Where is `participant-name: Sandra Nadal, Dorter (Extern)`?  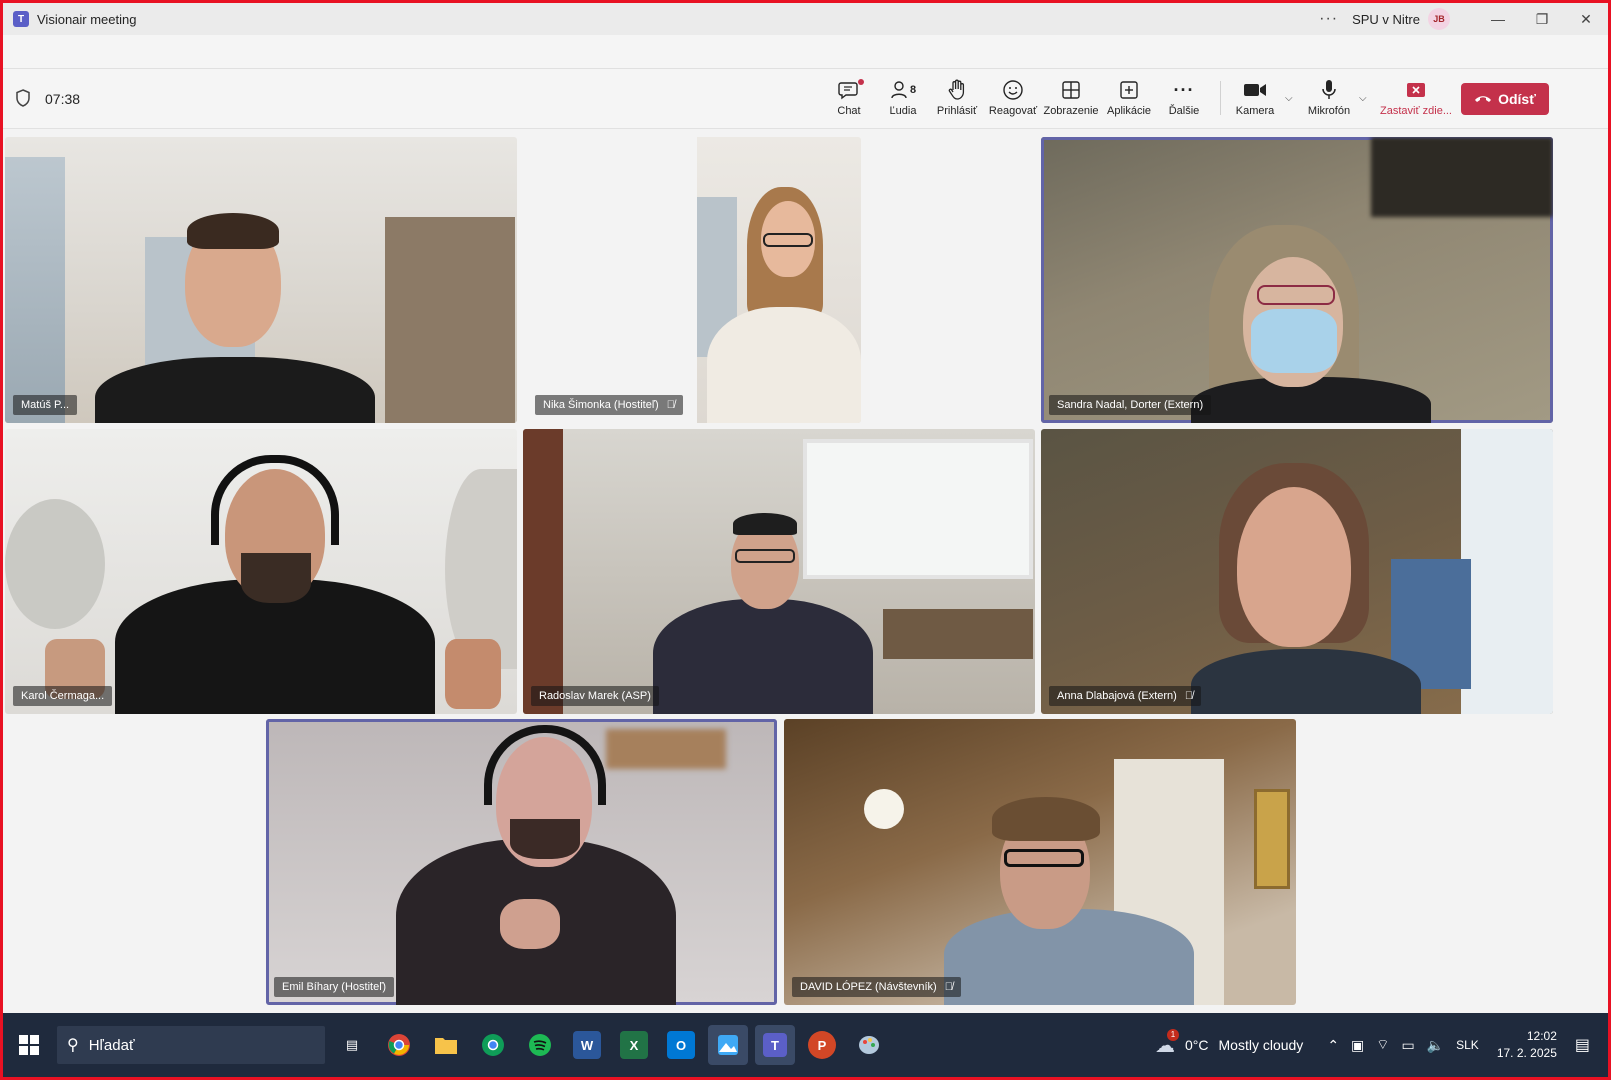 participant-name: Sandra Nadal, Dorter (Extern) is located at coordinates (1130, 405).